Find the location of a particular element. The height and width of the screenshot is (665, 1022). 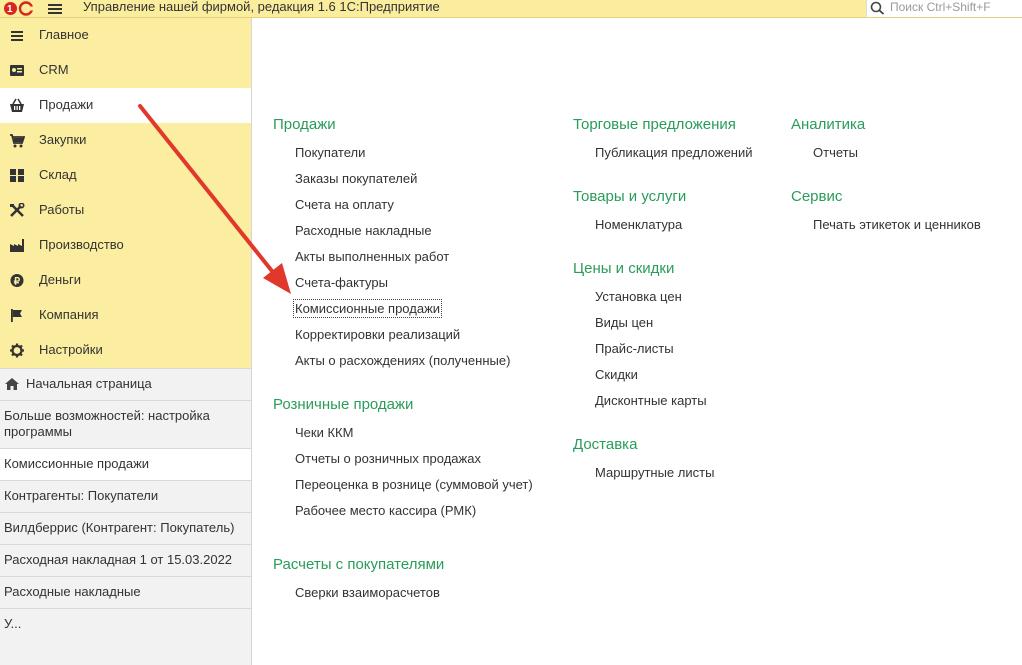

section-production: Производство is located at coordinates (125, 245).